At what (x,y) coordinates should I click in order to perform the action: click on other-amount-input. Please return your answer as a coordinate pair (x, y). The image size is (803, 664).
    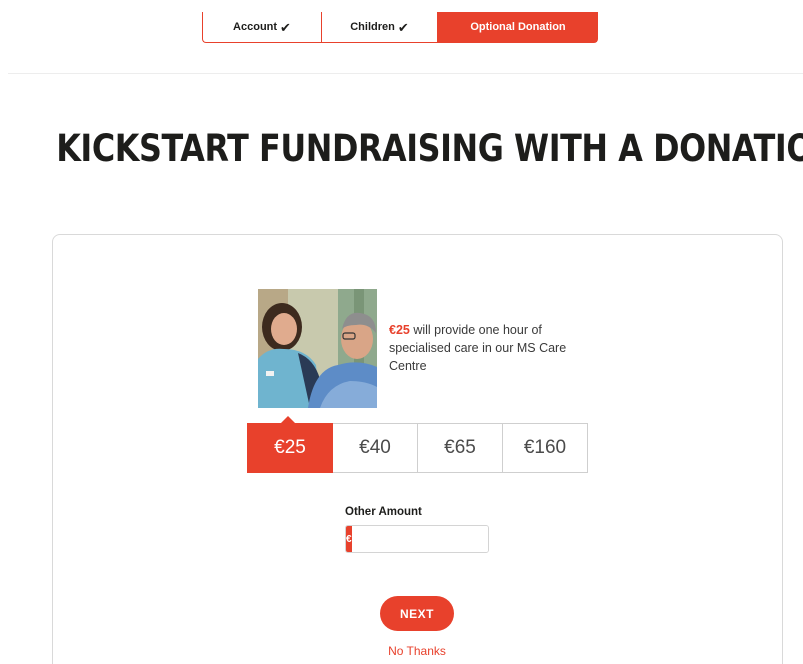
    Looking at the image, I should click on (419, 539).